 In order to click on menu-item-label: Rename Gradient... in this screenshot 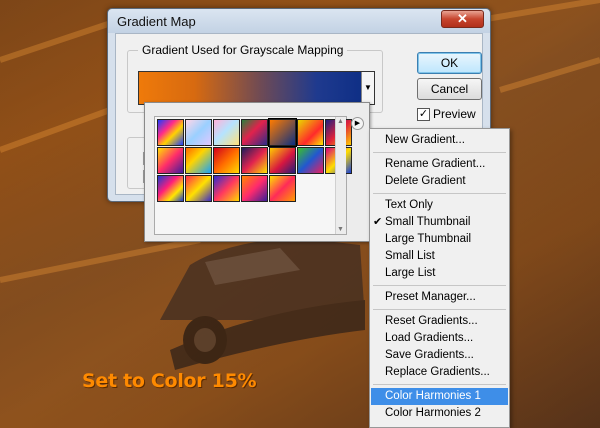, I will do `click(435, 164)`.